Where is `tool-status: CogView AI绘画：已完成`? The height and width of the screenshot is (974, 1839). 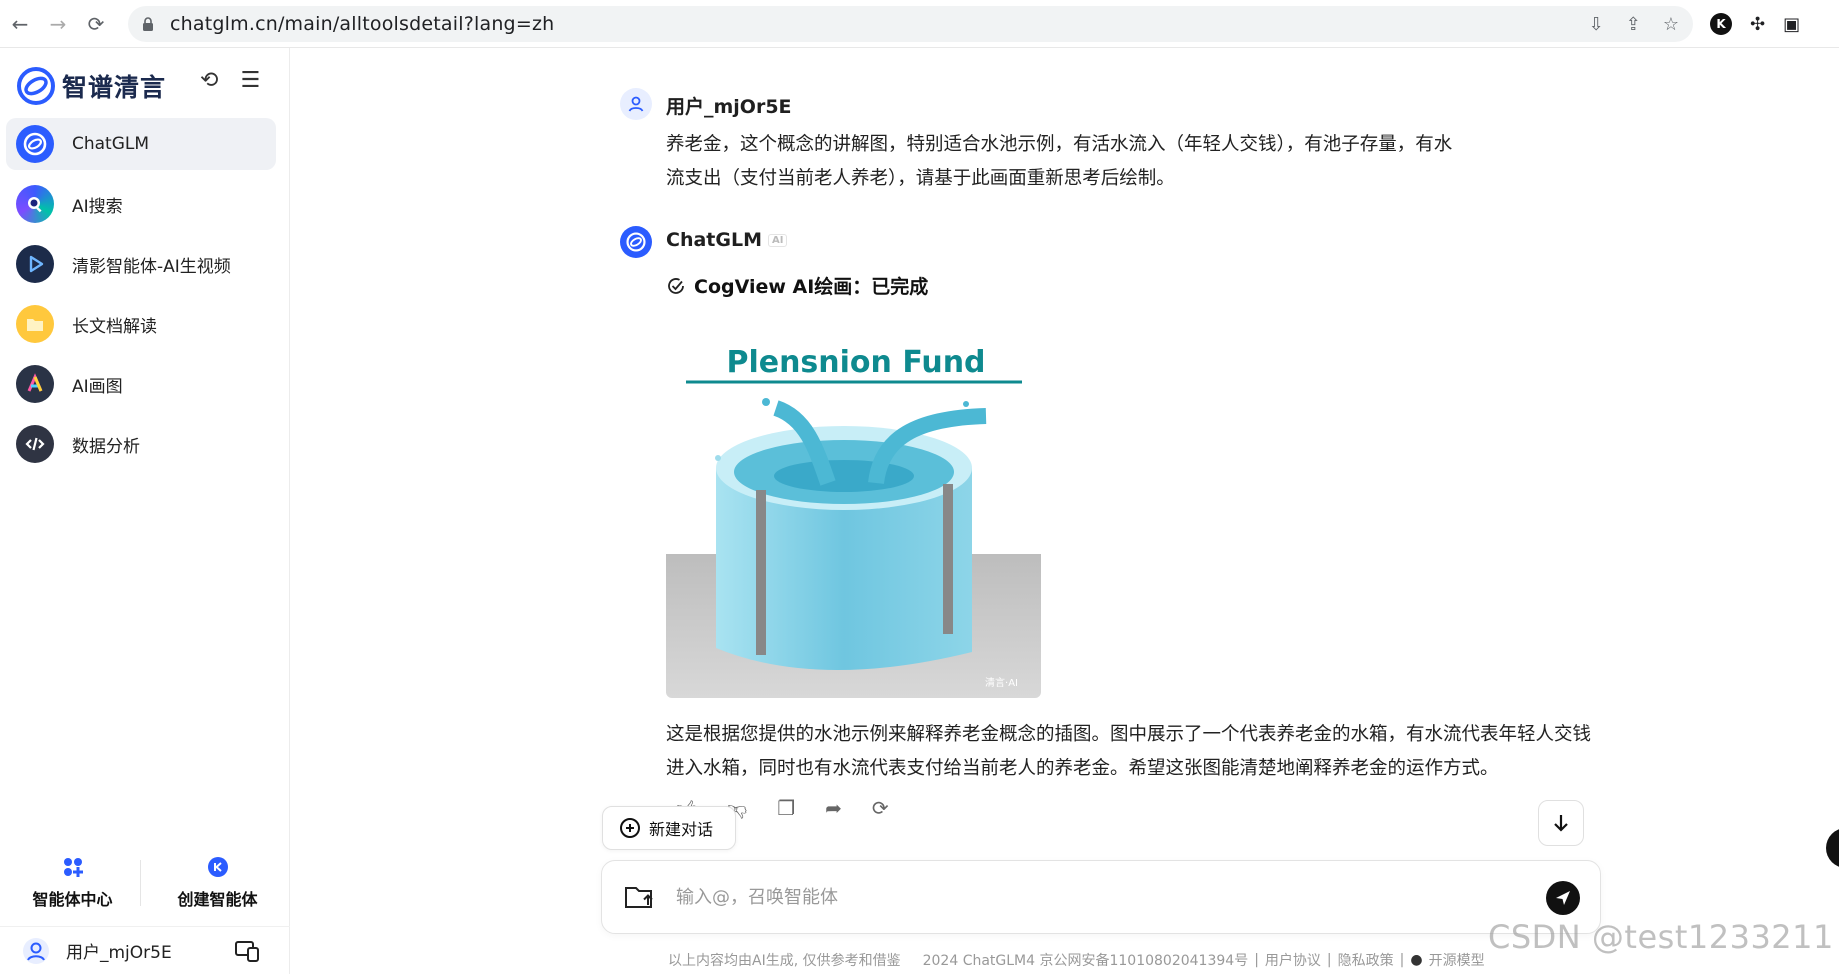 tool-status: CogView AI绘画：已完成 is located at coordinates (797, 285).